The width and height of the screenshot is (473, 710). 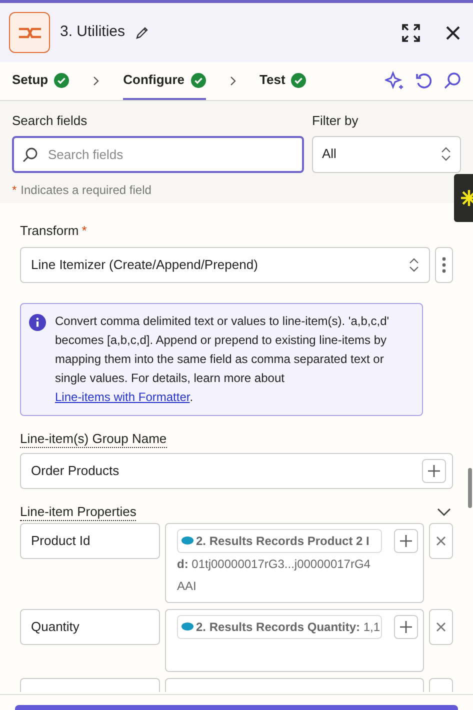 What do you see at coordinates (463, 198) in the screenshot?
I see `assistant-badge-icon` at bounding box center [463, 198].